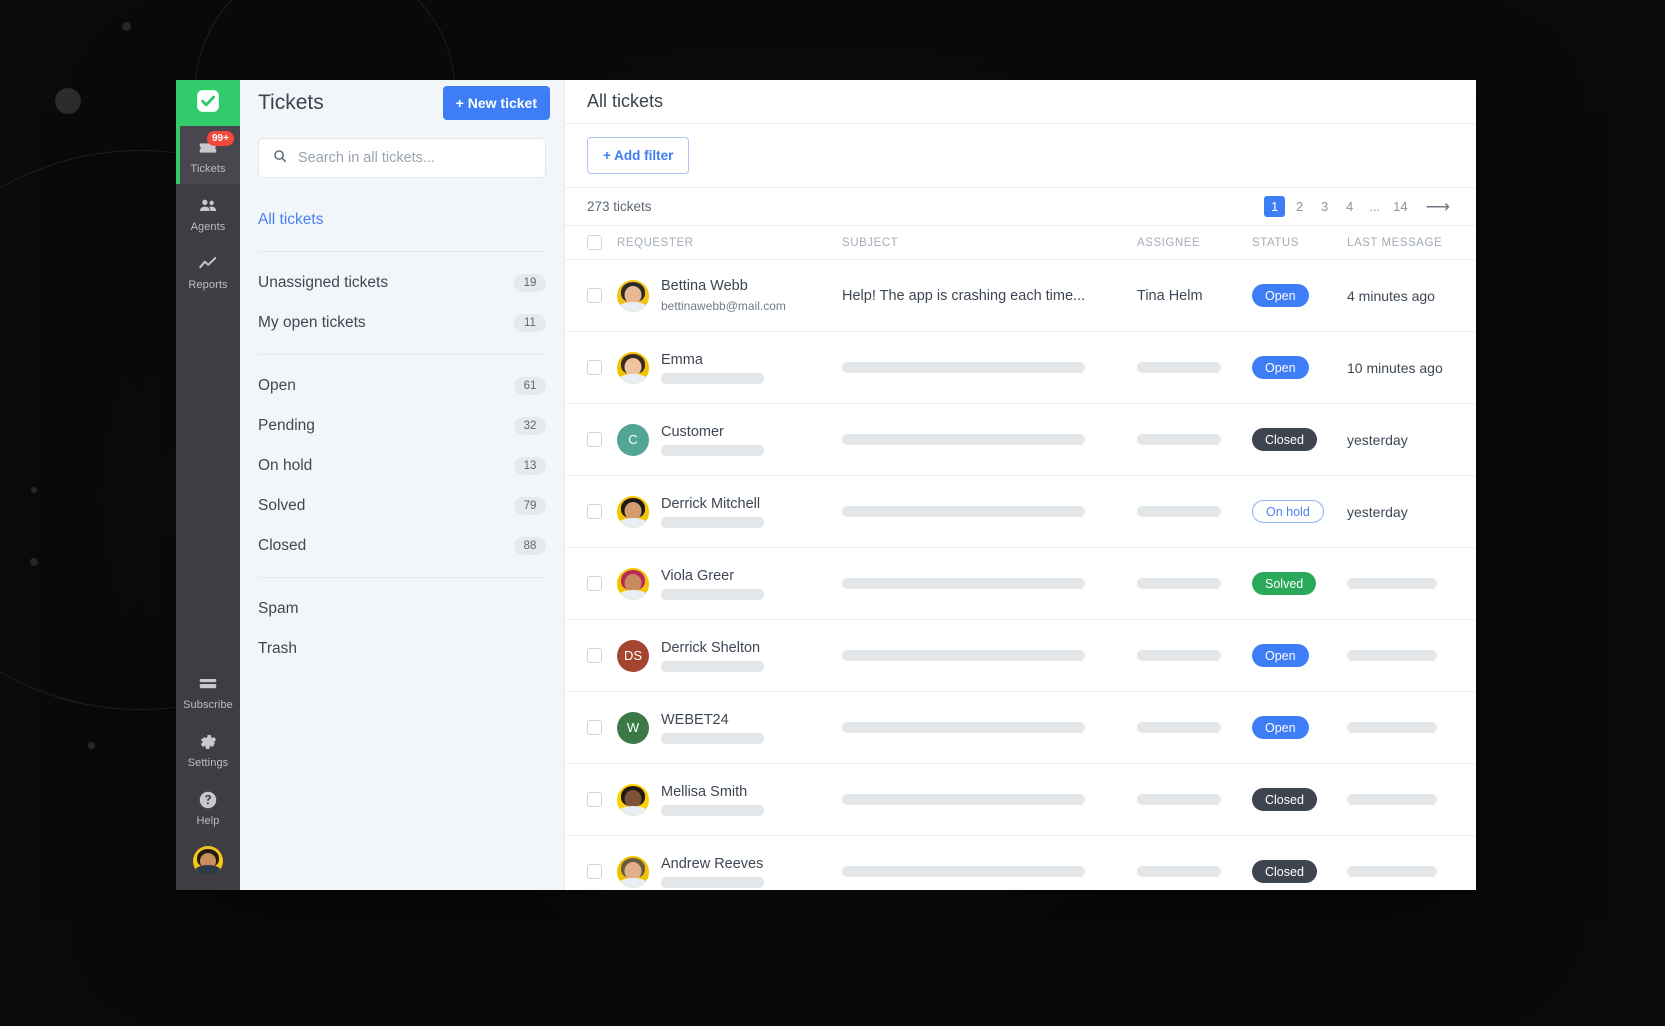  I want to click on filter-pending: Pending 32, so click(402, 426).